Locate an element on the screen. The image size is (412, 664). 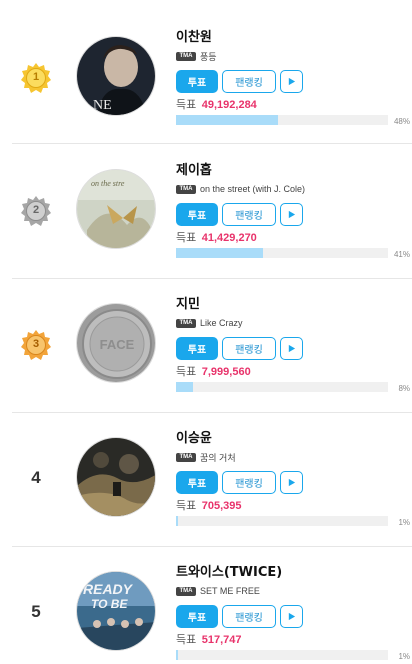
rank-number: 1 is located at coordinates (36, 77).